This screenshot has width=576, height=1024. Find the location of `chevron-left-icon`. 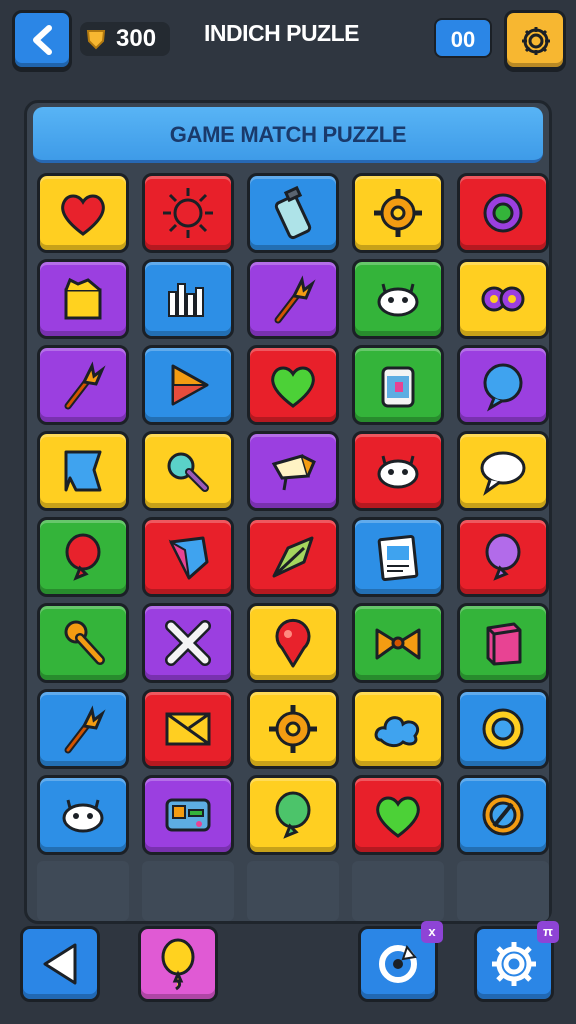

chevron-left-icon is located at coordinates (42, 40).